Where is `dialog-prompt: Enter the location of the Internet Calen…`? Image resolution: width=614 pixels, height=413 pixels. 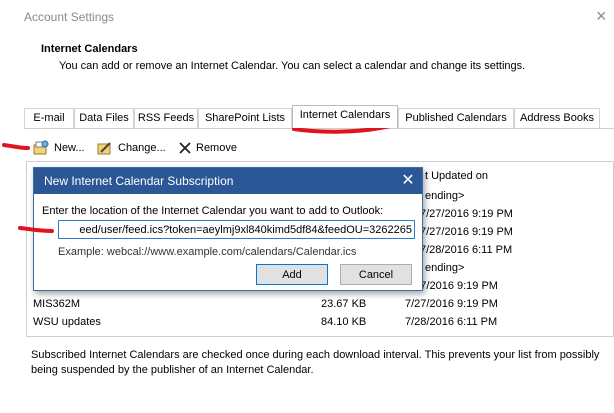 dialog-prompt: Enter the location of the Internet Calen… is located at coordinates (213, 211).